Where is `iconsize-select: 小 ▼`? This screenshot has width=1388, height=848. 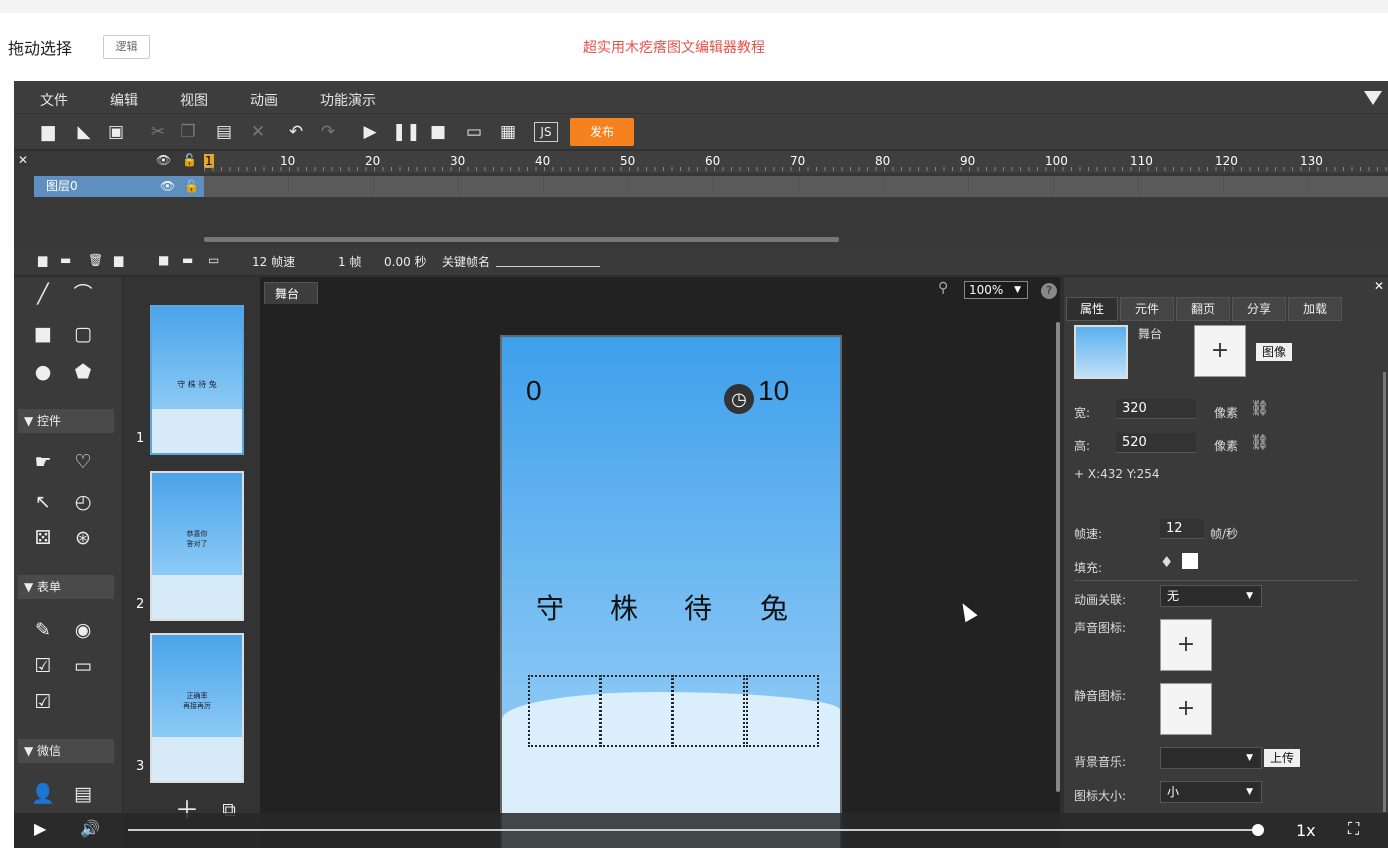
iconsize-select: 小 ▼ is located at coordinates (1211, 792).